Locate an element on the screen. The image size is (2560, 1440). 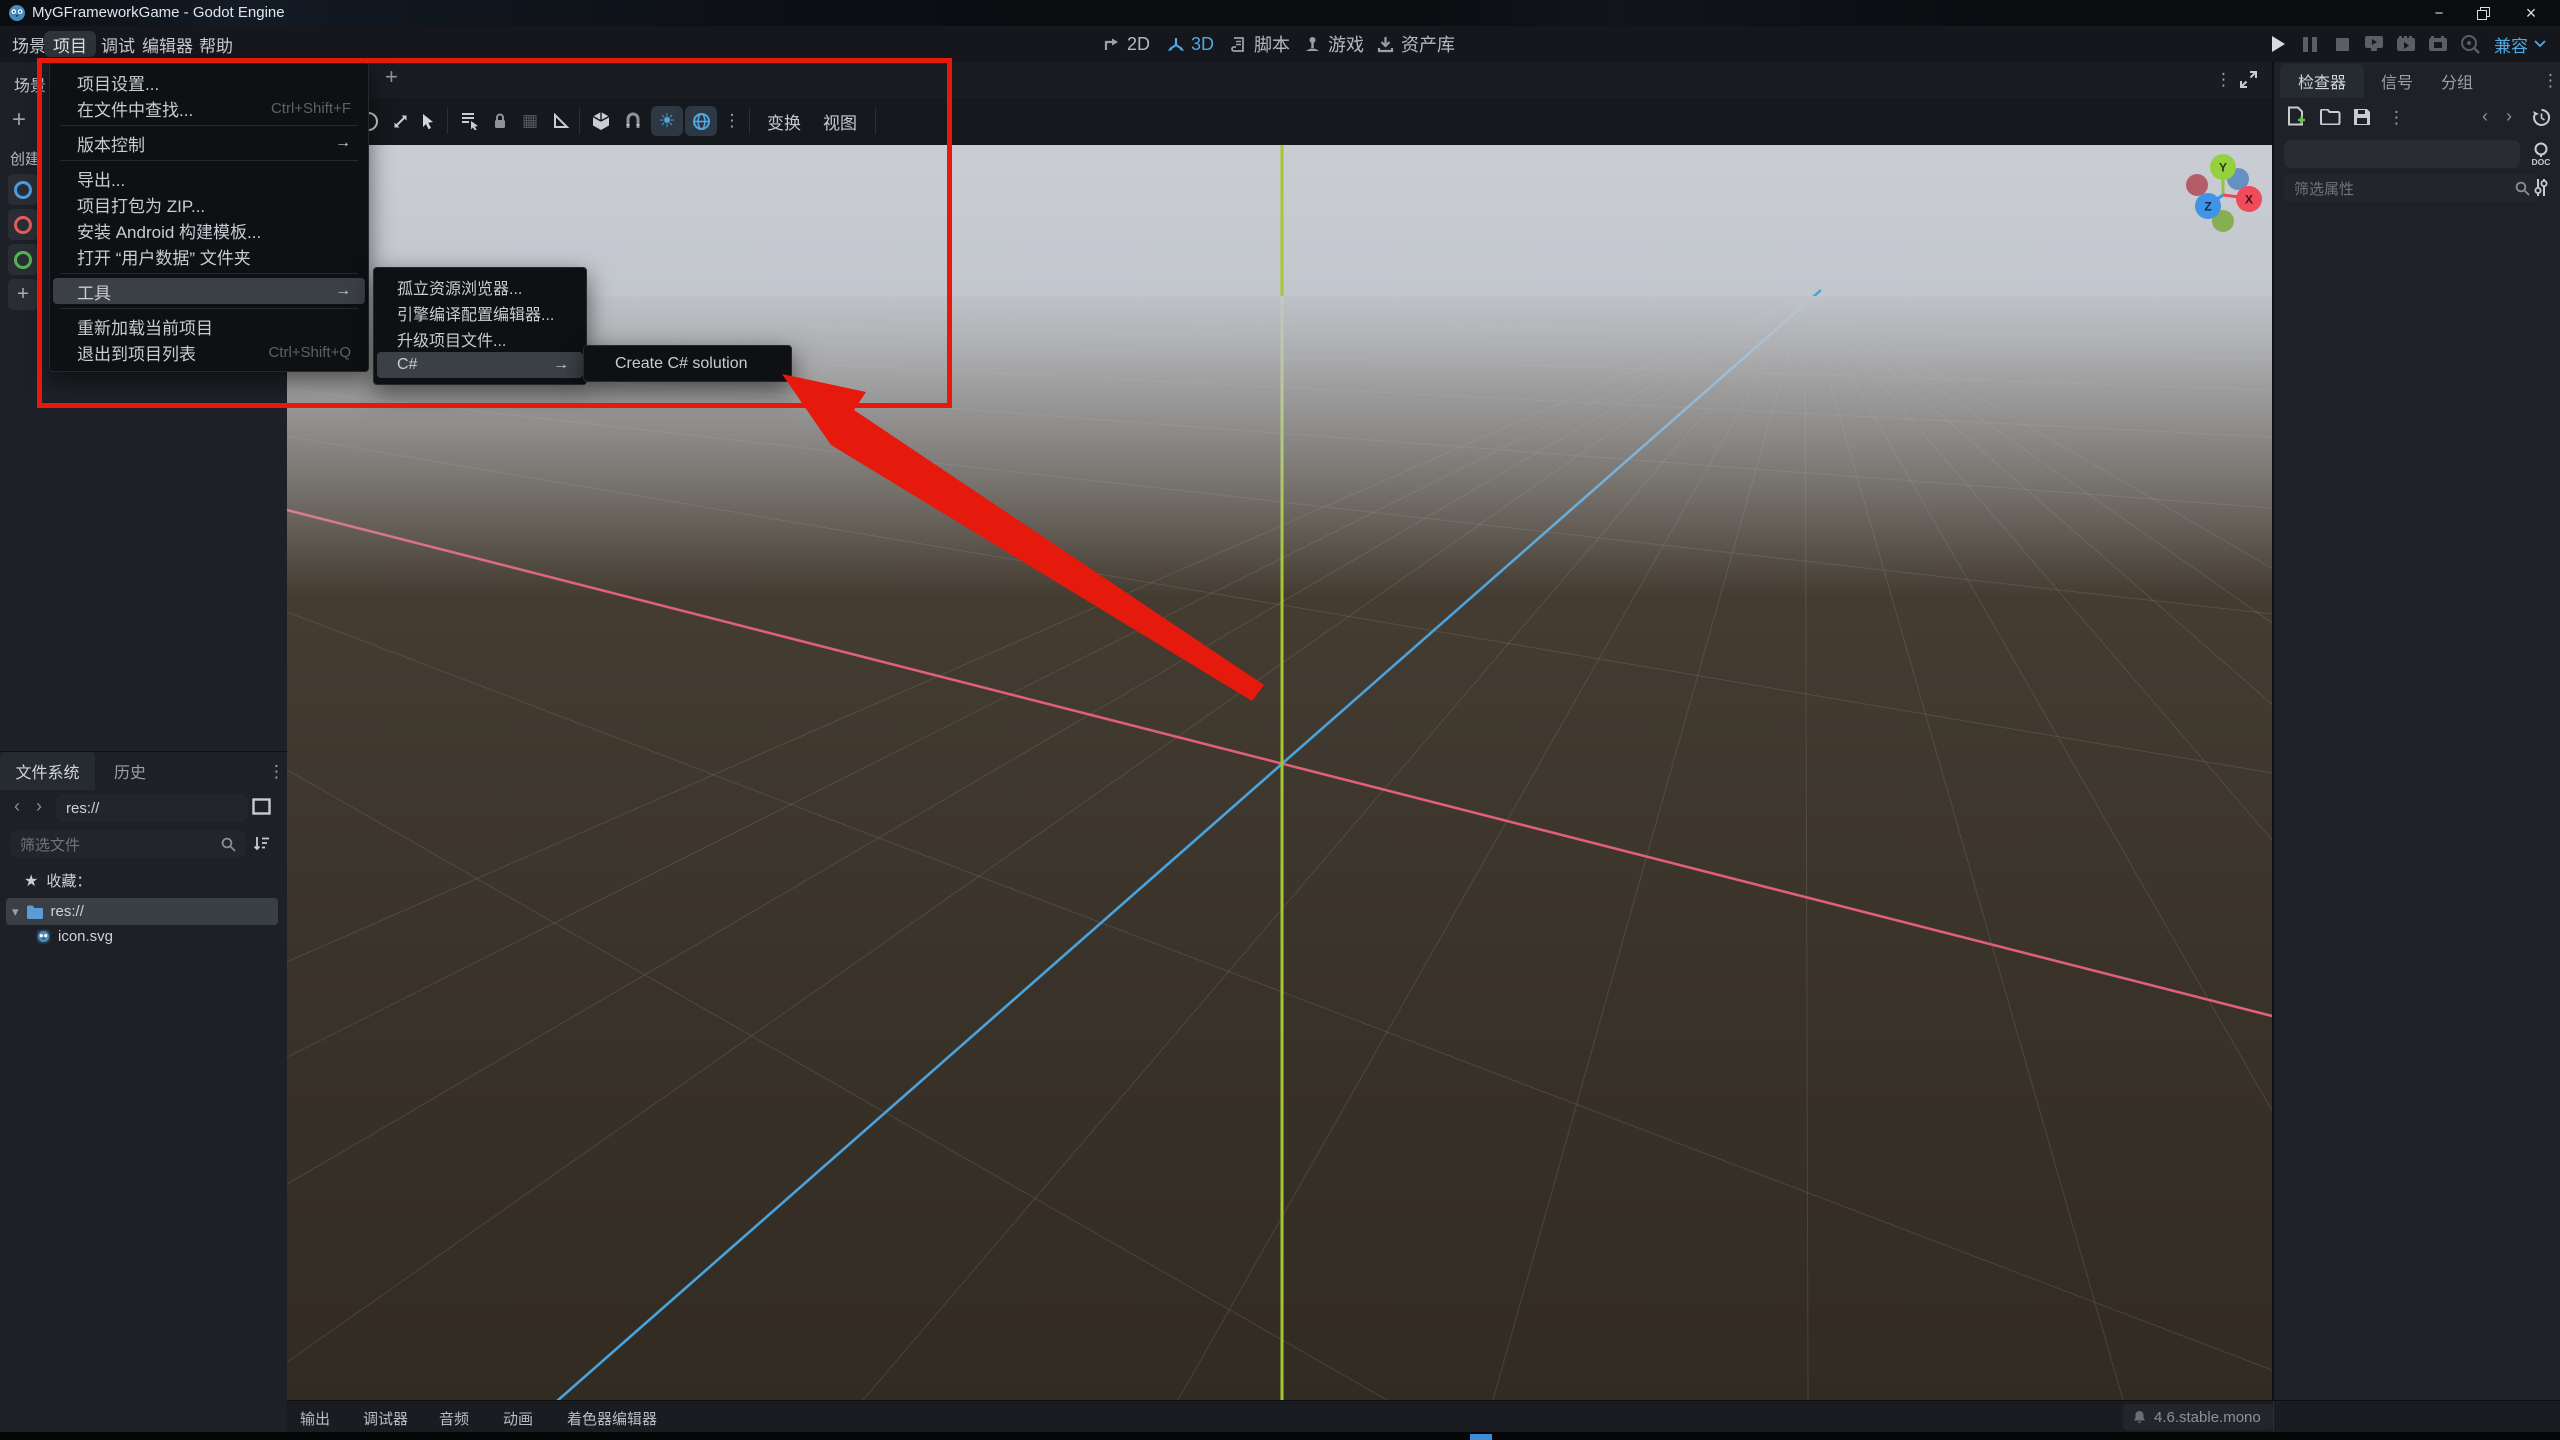
2d-scene-icon is located at coordinates (23, 189).